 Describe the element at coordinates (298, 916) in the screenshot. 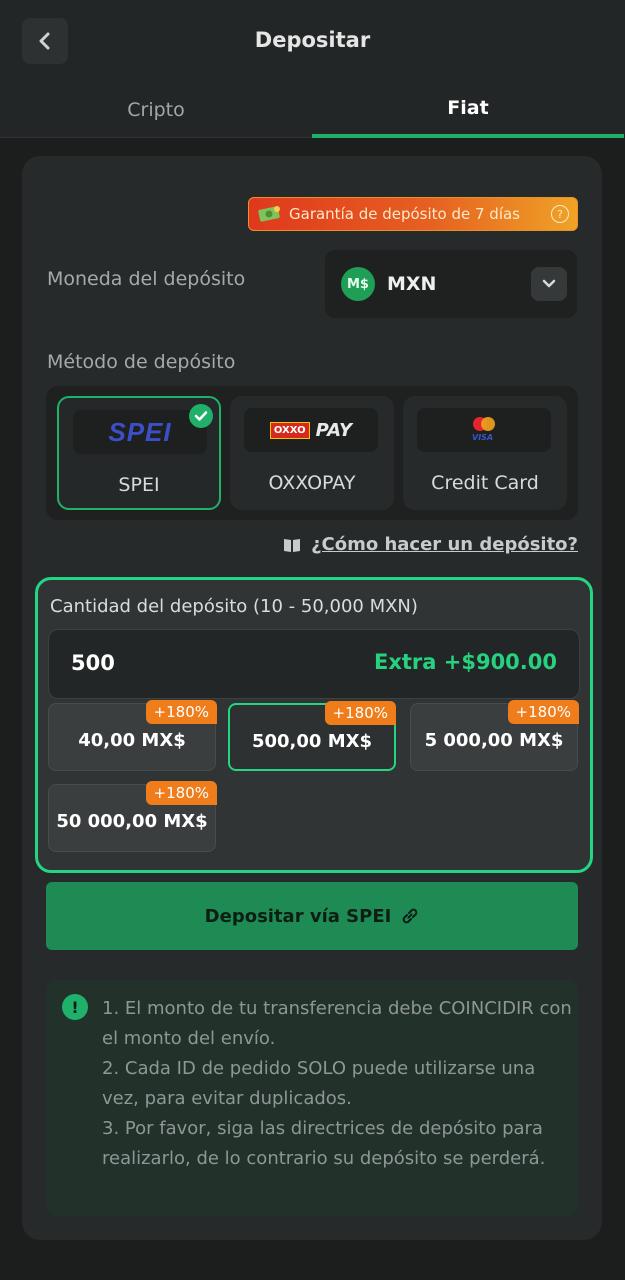

I see `deposit-button-label: Depositar vía SPEI` at that location.